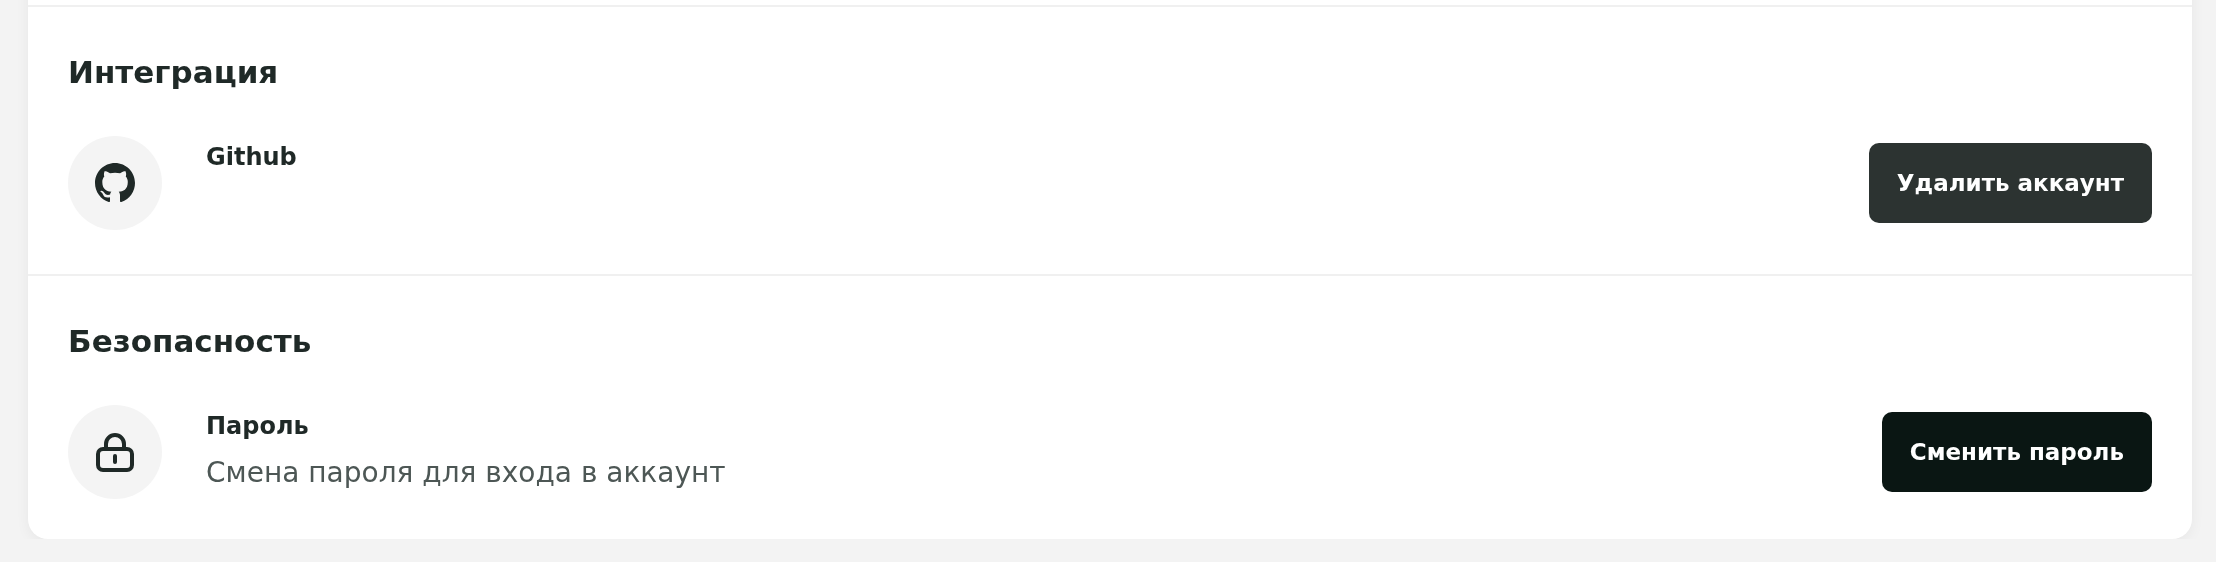 Image resolution: width=2216 pixels, height=562 pixels. Describe the element at coordinates (252, 157) in the screenshot. I see `item-name: Github` at that location.